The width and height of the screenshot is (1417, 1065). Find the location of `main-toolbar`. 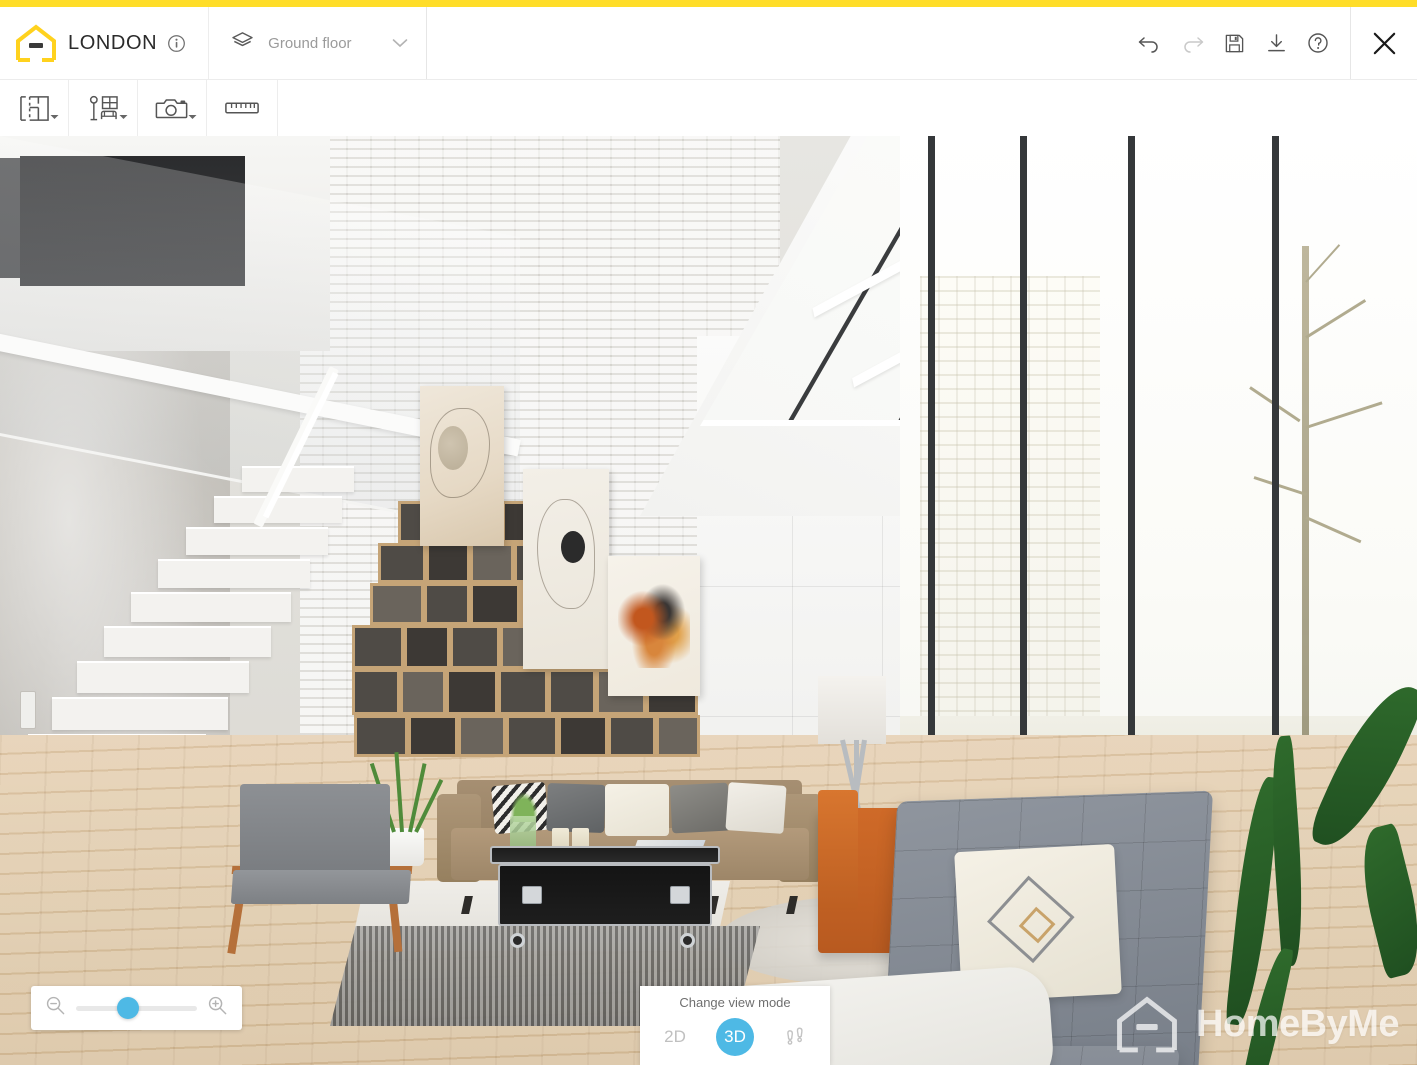

main-toolbar is located at coordinates (708, 107).